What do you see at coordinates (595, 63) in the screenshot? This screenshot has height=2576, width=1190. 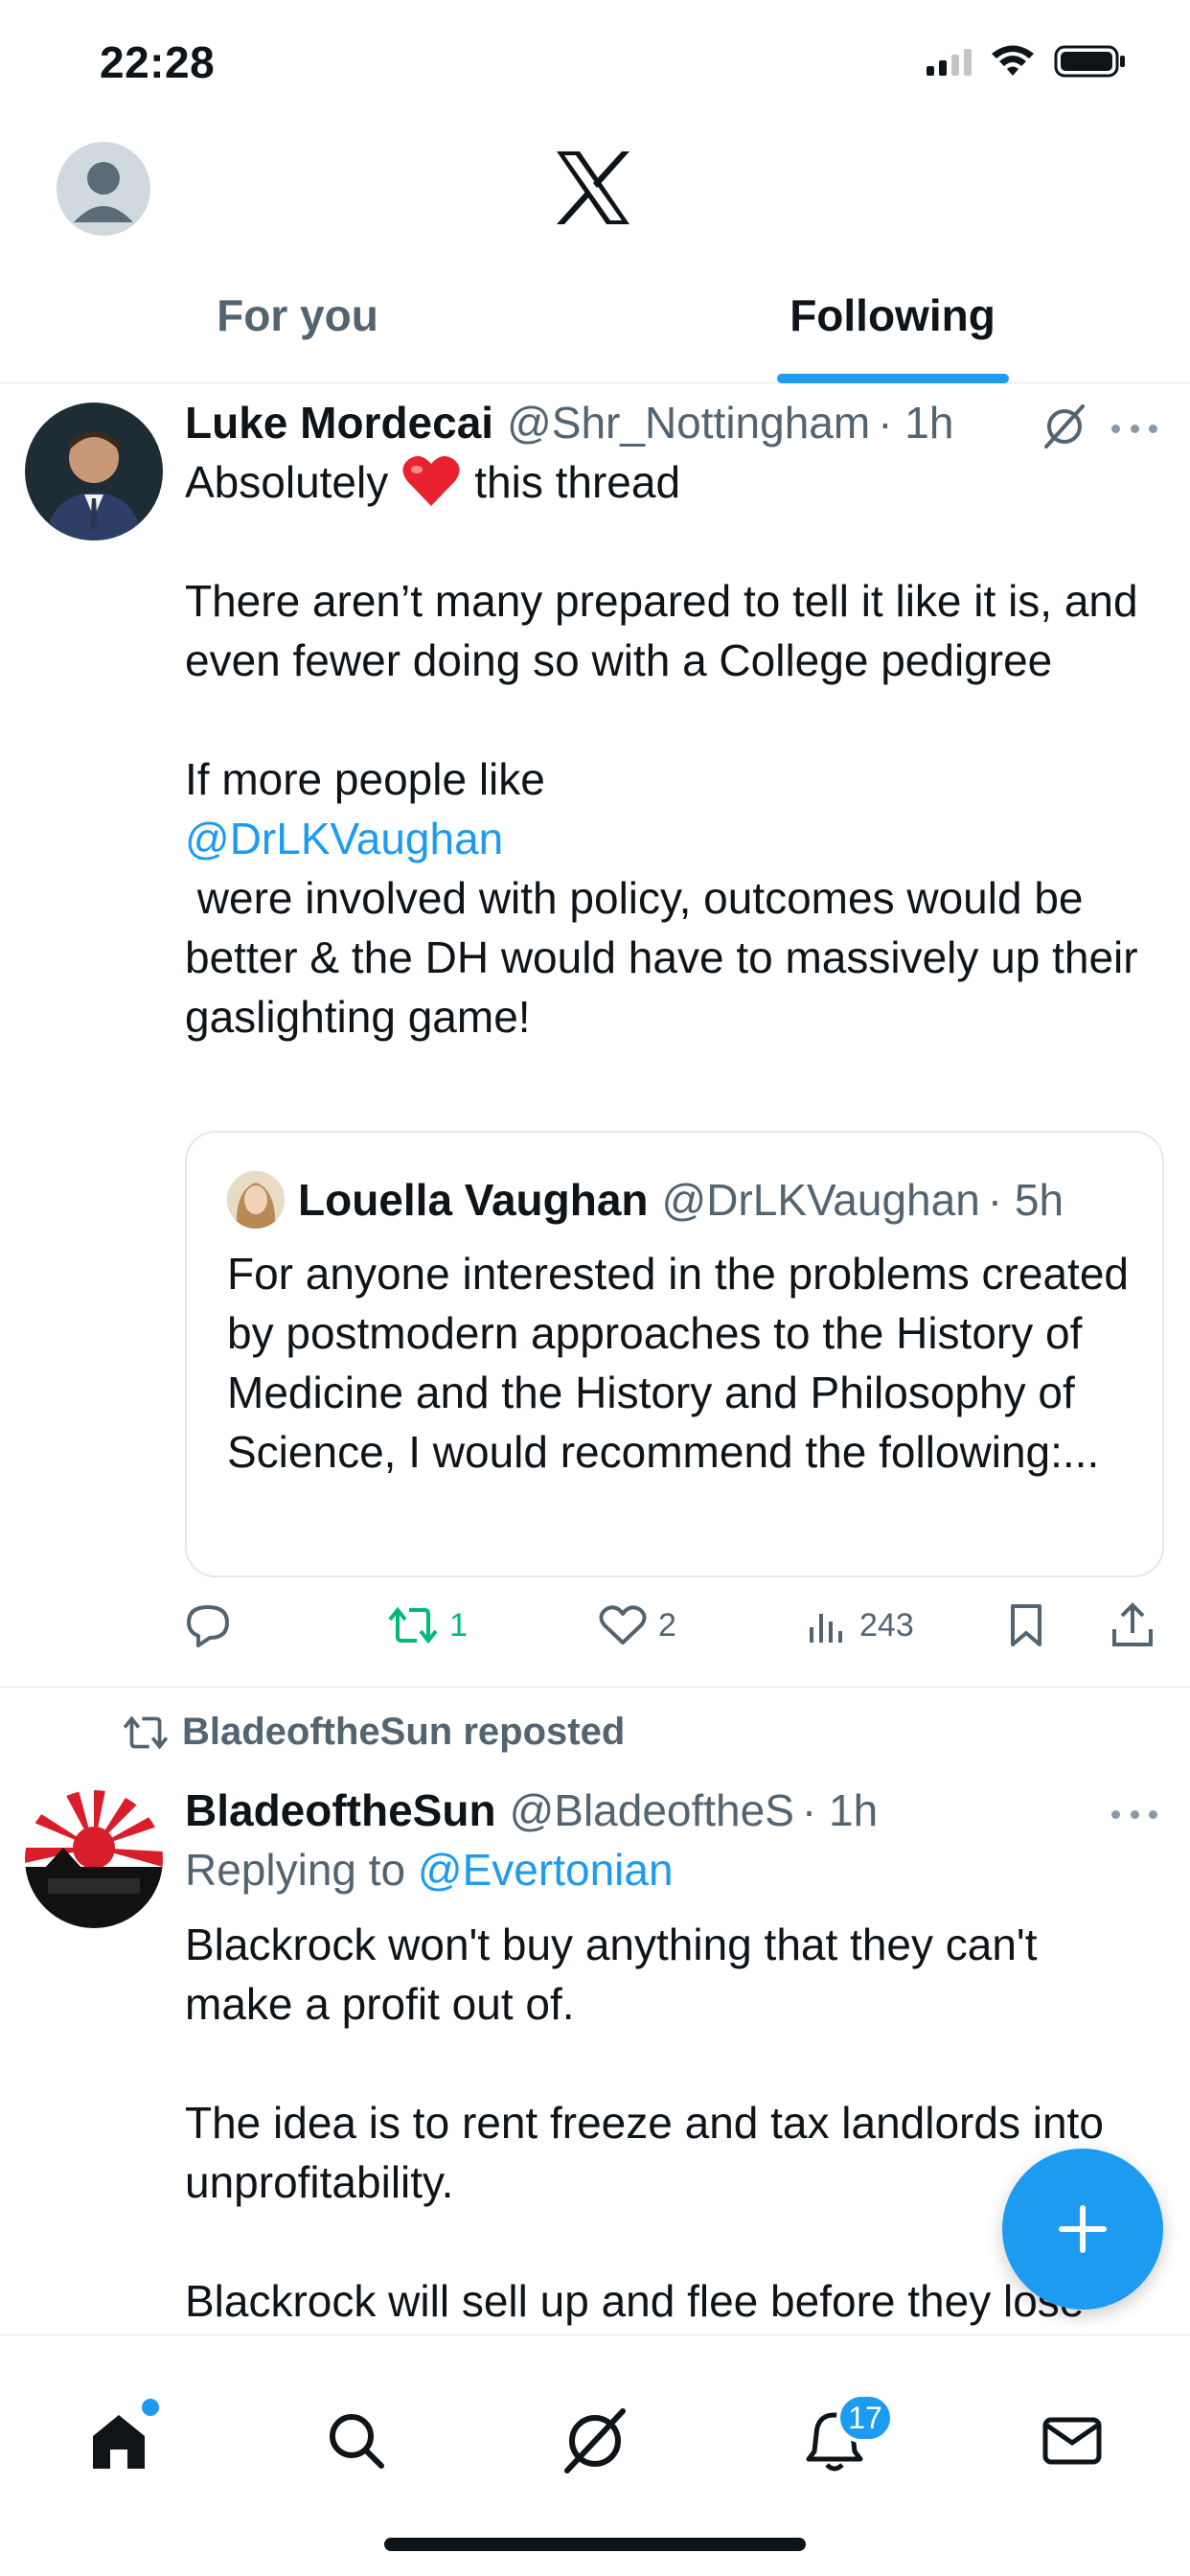 I see `status-bar: 22:28` at bounding box center [595, 63].